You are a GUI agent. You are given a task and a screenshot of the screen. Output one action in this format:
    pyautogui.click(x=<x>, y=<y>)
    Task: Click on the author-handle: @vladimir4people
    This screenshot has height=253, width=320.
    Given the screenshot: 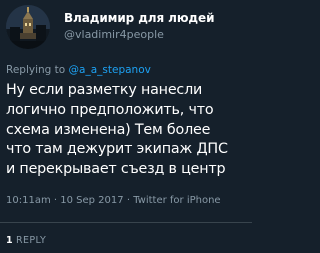 What is the action you would take?
    pyautogui.click(x=114, y=34)
    